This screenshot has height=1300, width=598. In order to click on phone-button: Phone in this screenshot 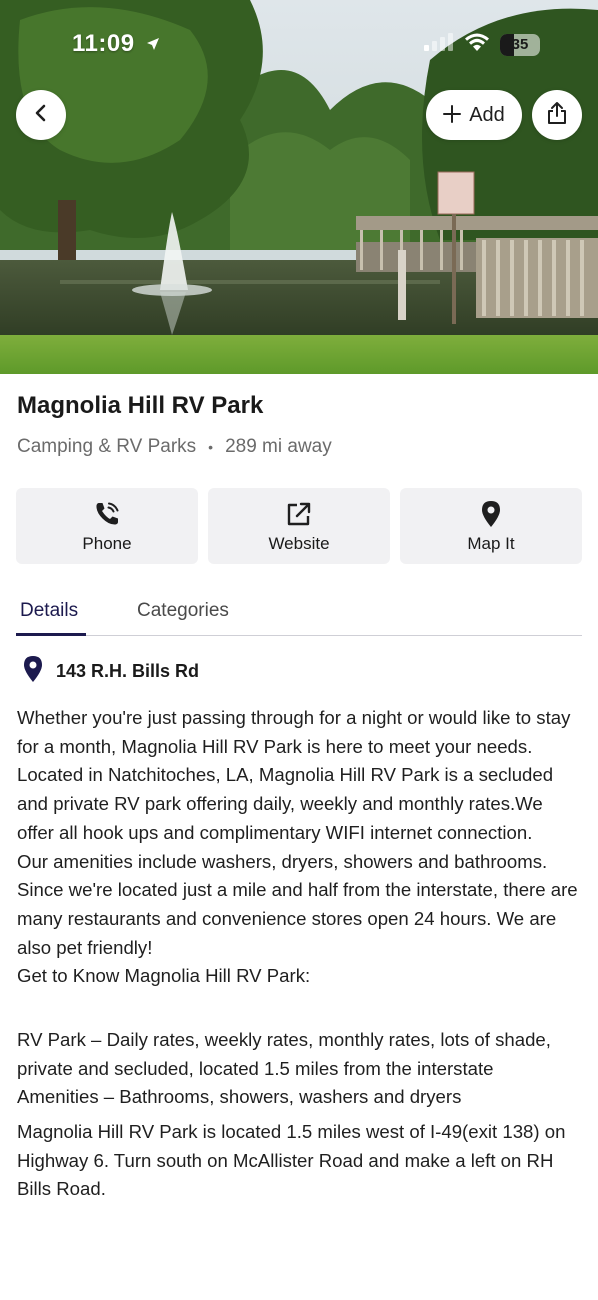, I will do `click(107, 526)`.